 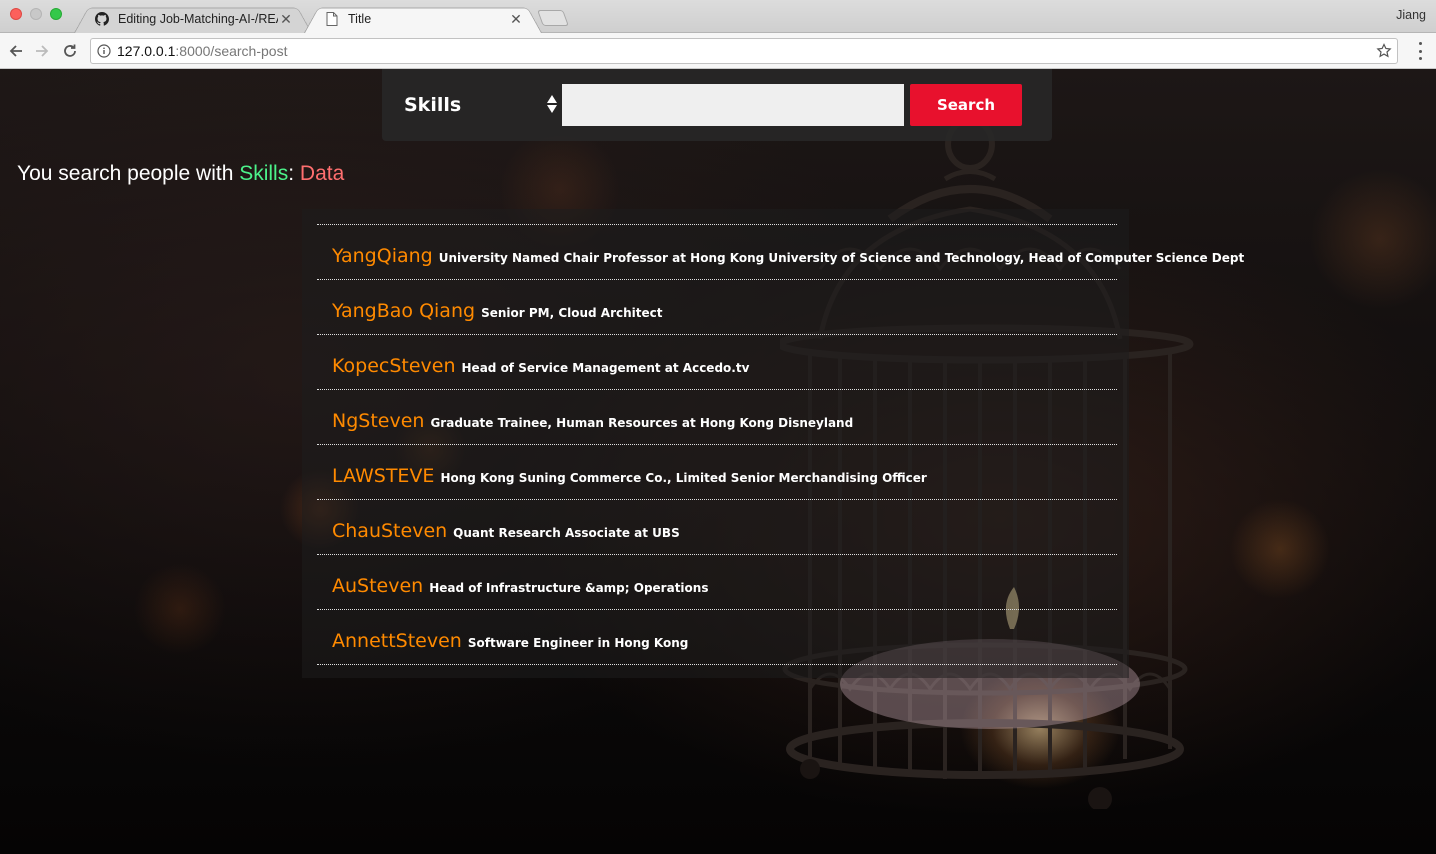 I want to click on result-name-link: YangBao Qiang, so click(x=403, y=311).